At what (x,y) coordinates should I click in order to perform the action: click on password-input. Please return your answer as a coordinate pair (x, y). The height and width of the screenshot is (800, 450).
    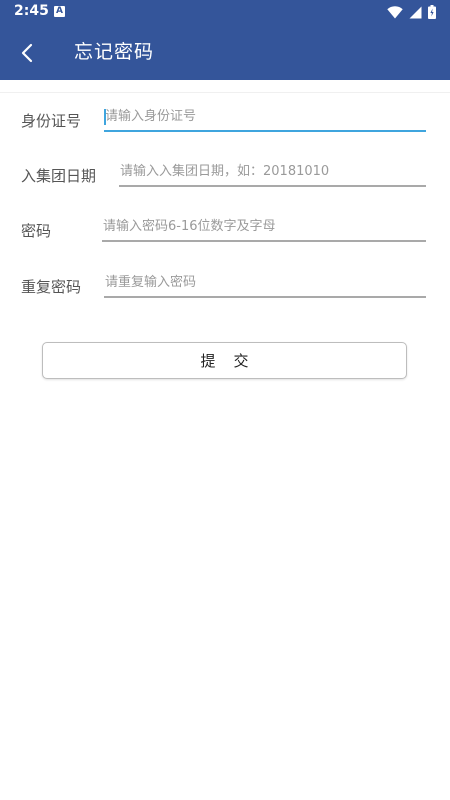
    Looking at the image, I should click on (264, 226).